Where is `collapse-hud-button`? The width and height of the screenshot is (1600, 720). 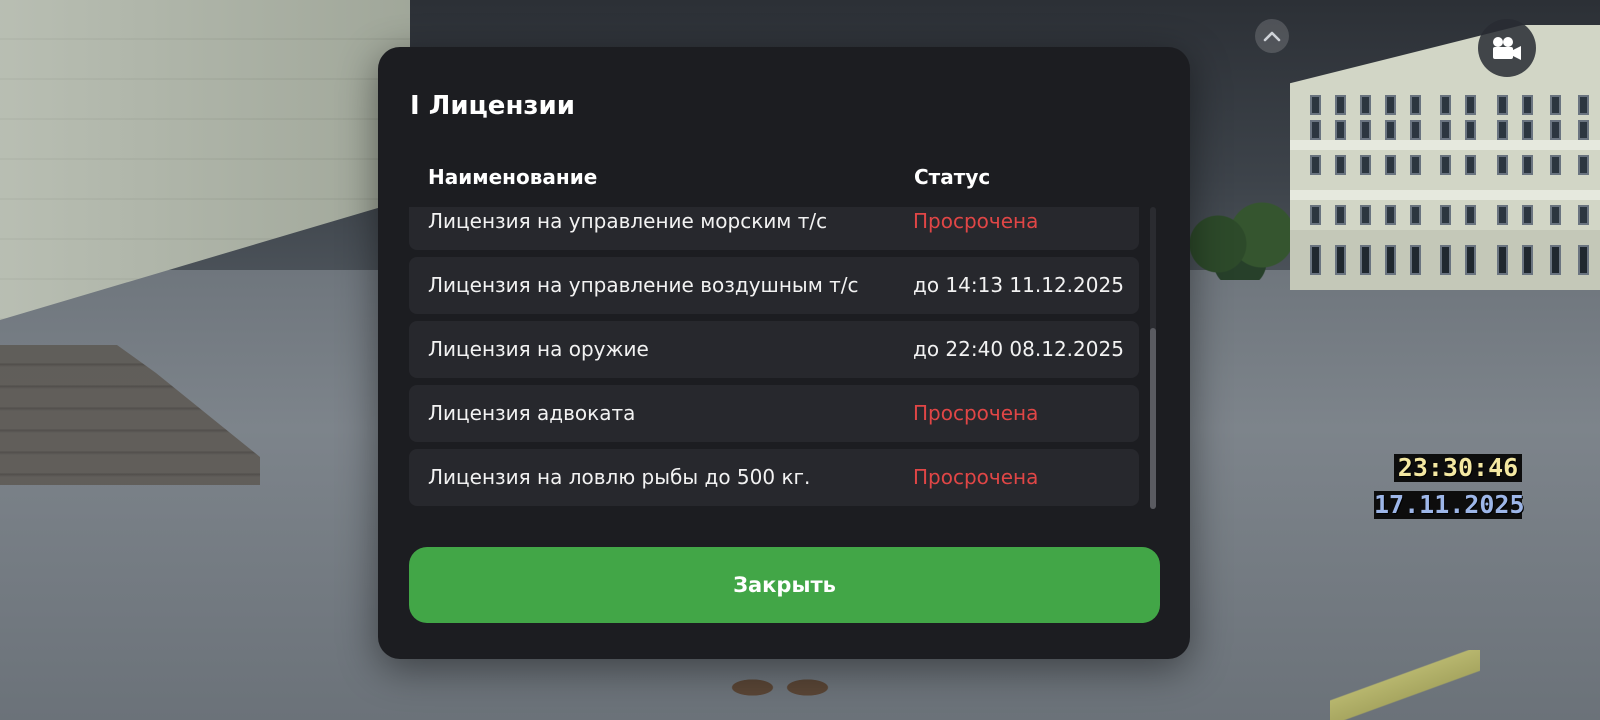
collapse-hud-button is located at coordinates (1272, 36).